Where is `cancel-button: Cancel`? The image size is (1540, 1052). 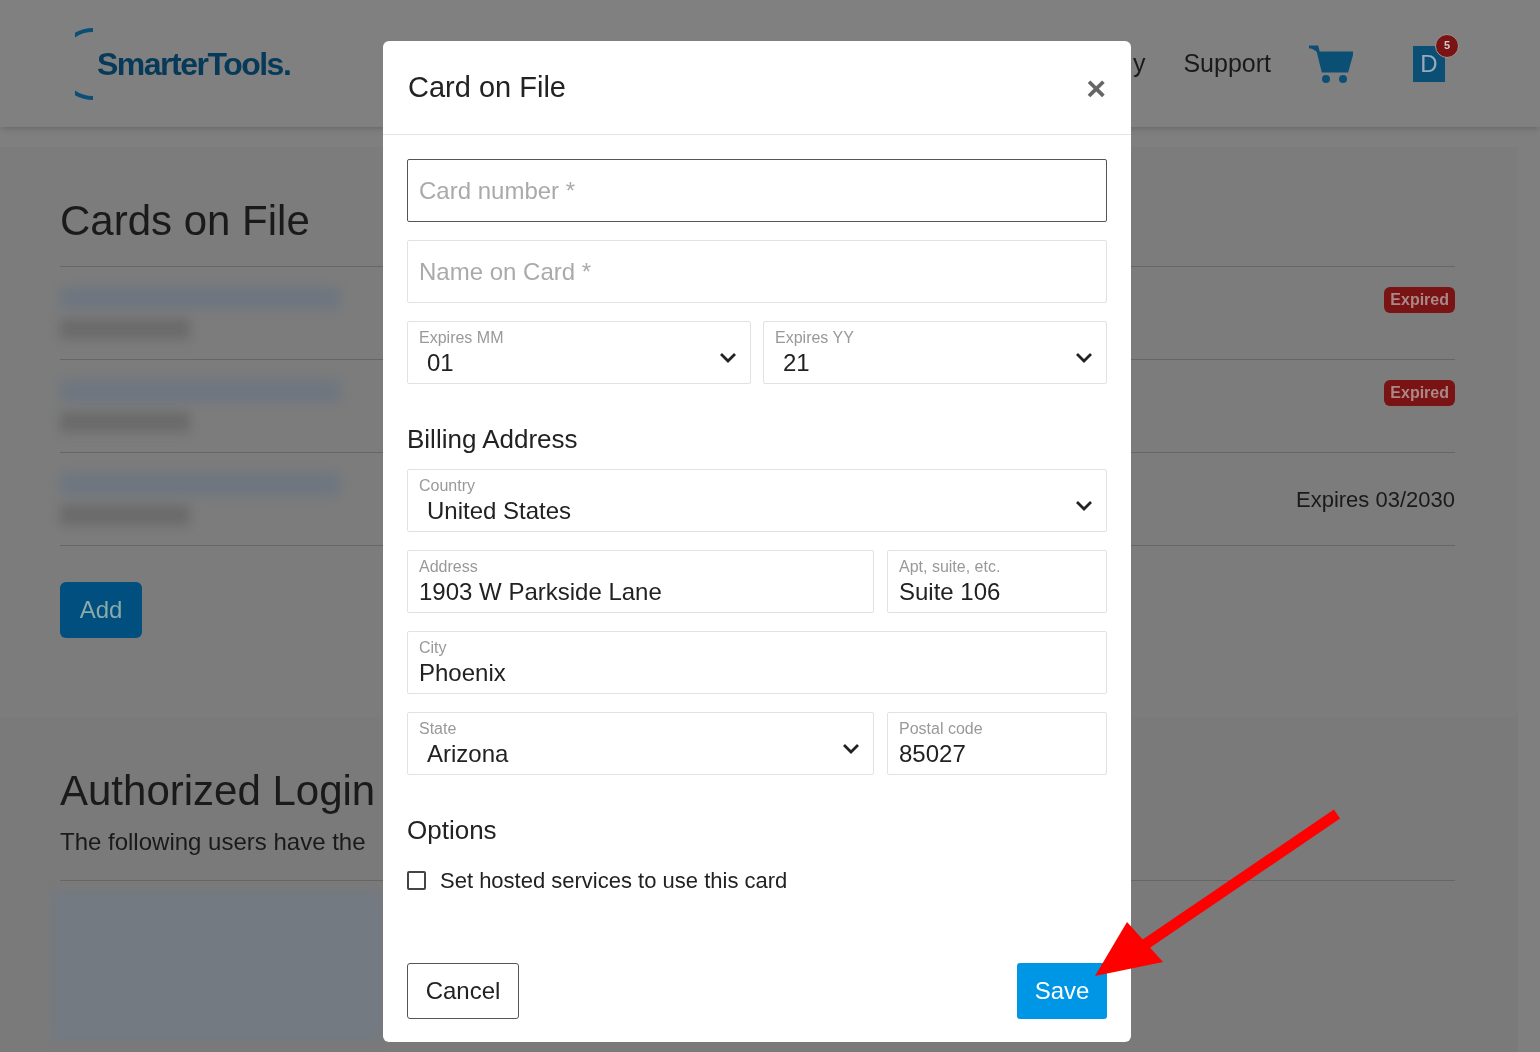
cancel-button: Cancel is located at coordinates (463, 991).